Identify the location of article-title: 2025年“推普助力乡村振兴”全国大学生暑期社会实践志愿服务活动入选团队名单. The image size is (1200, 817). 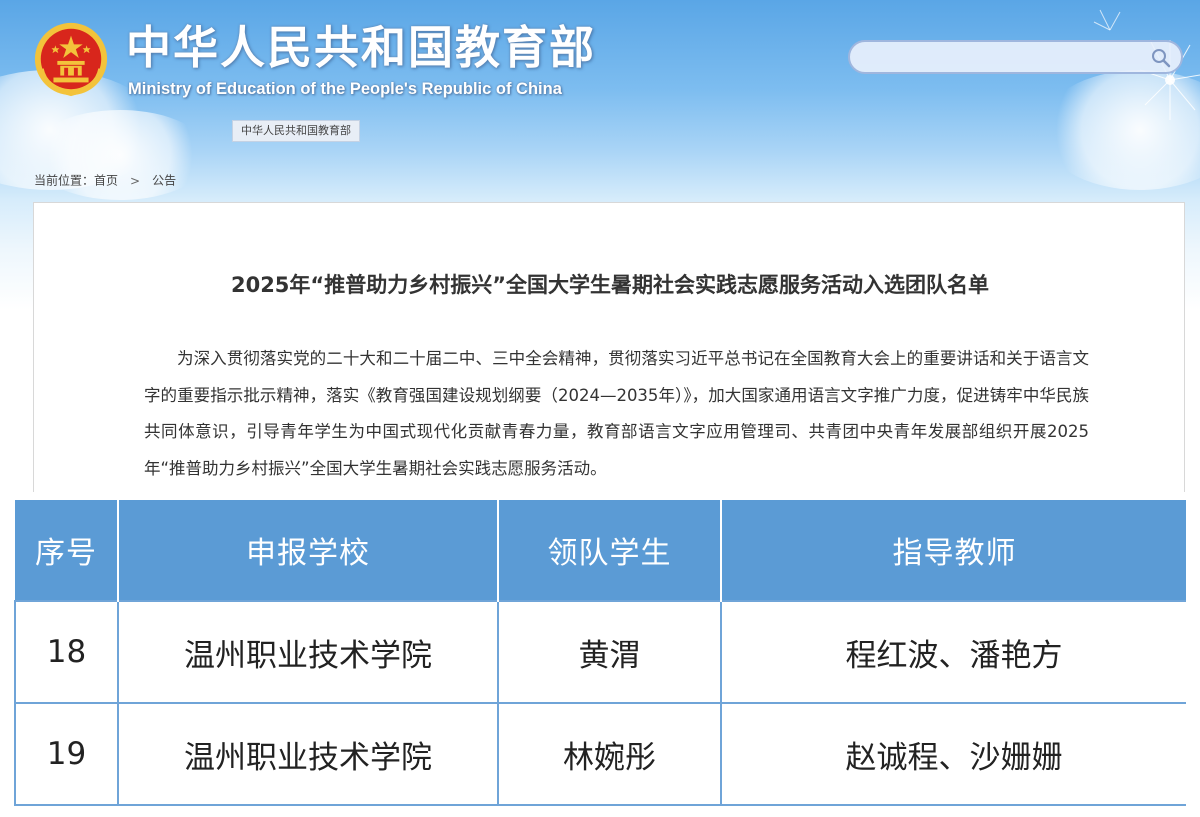
(610, 285).